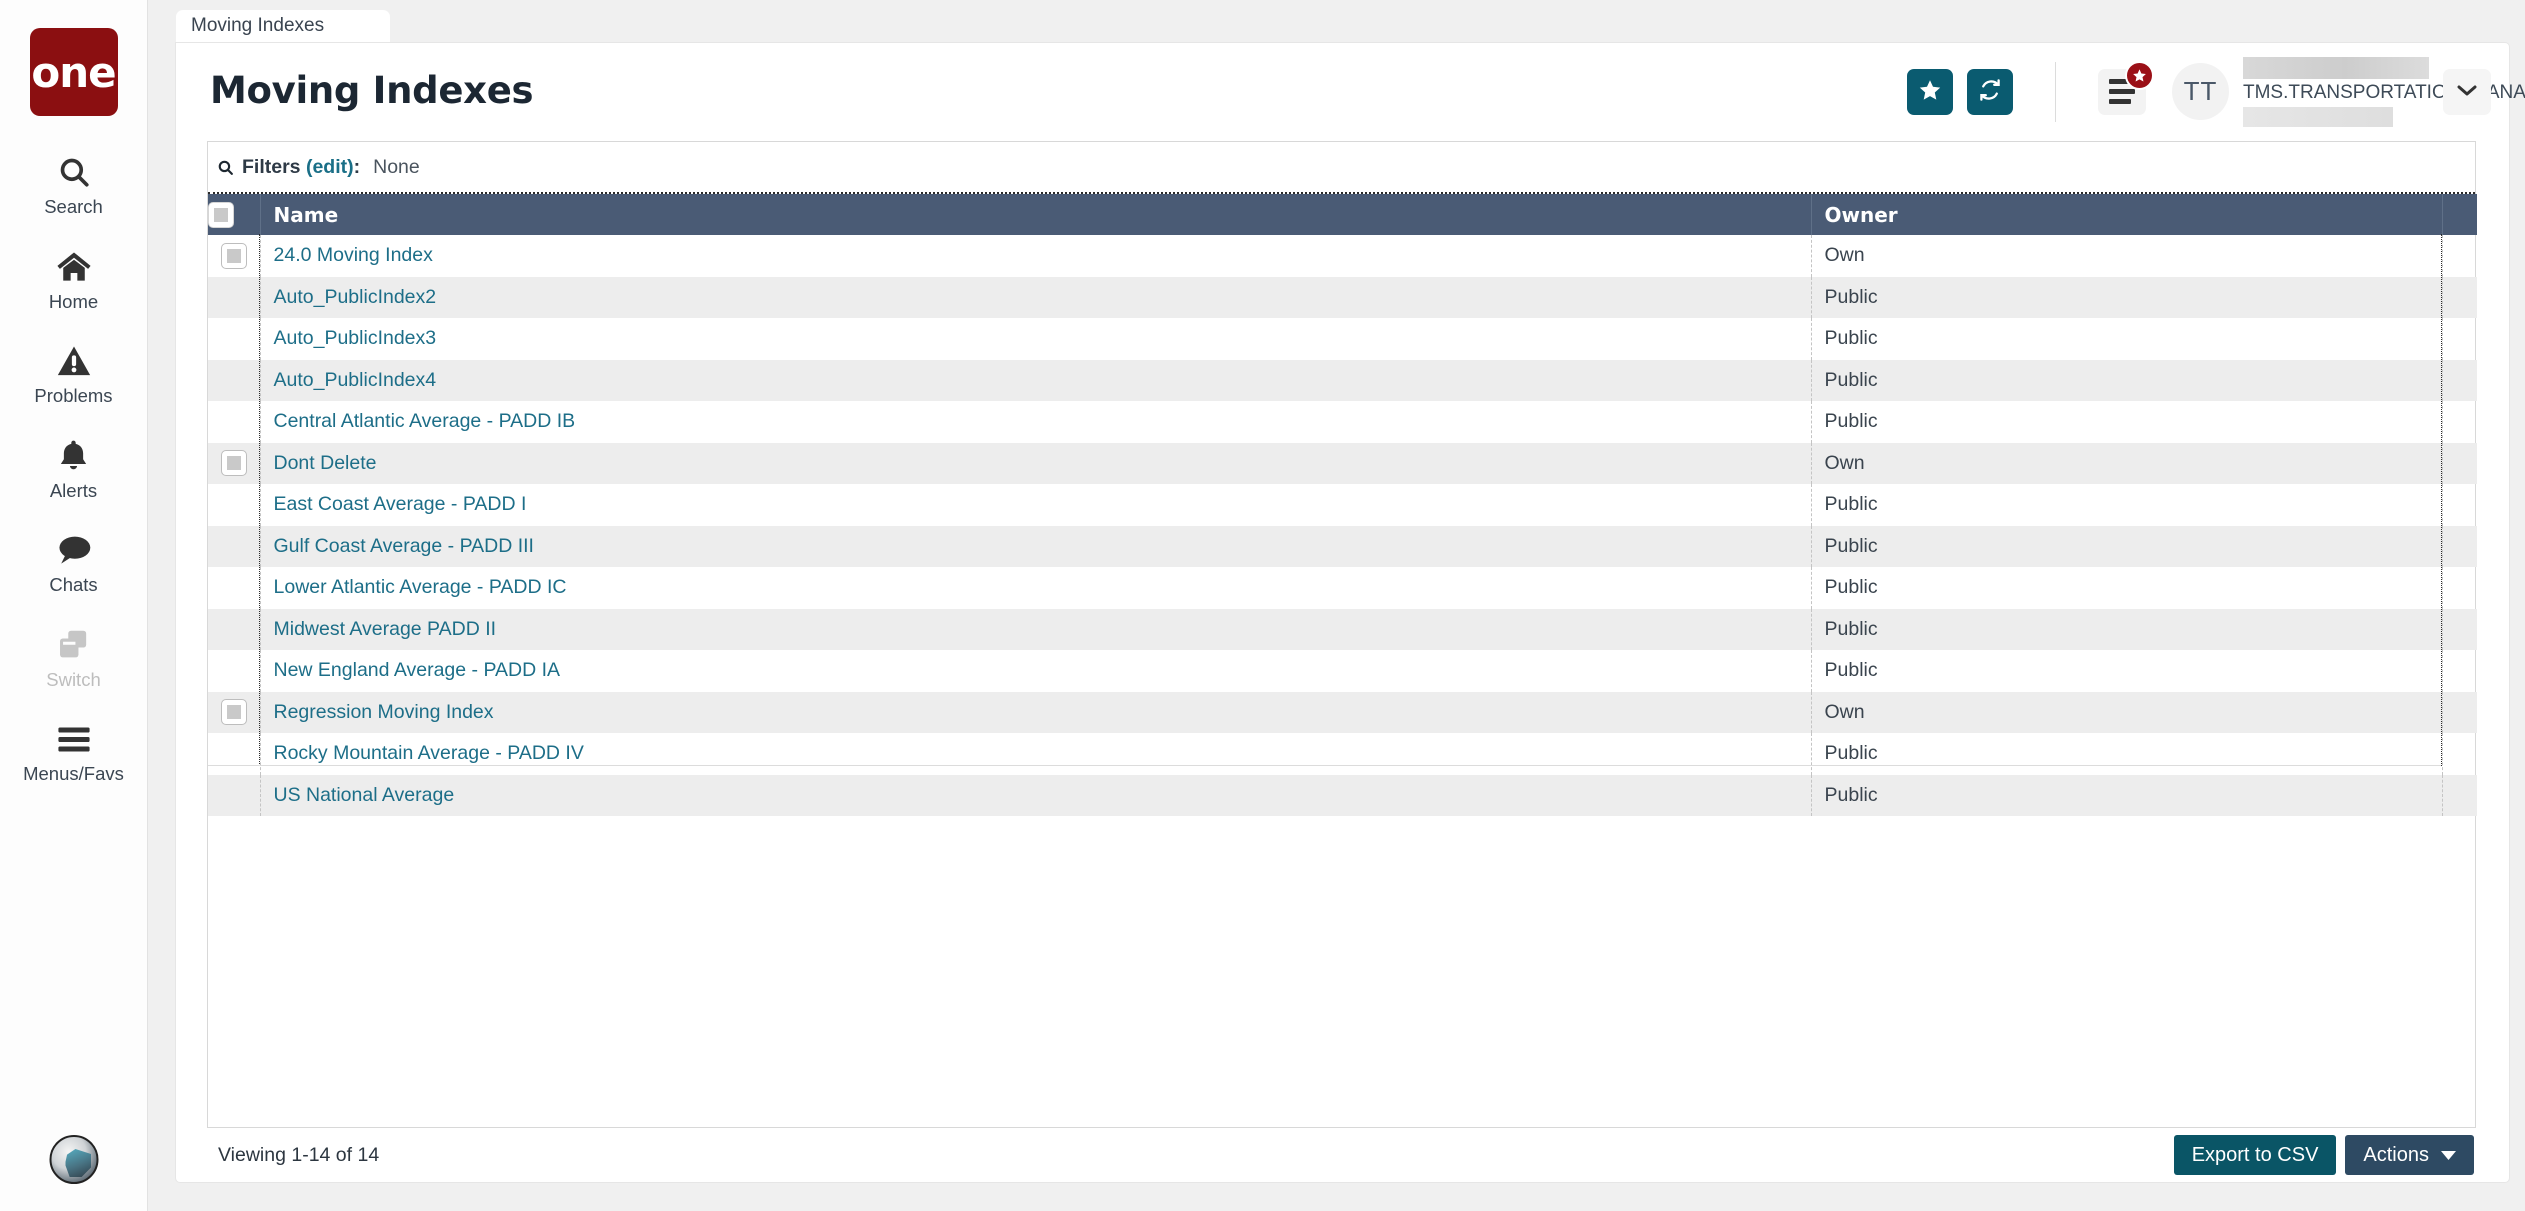  I want to click on select-all-header, so click(234, 214).